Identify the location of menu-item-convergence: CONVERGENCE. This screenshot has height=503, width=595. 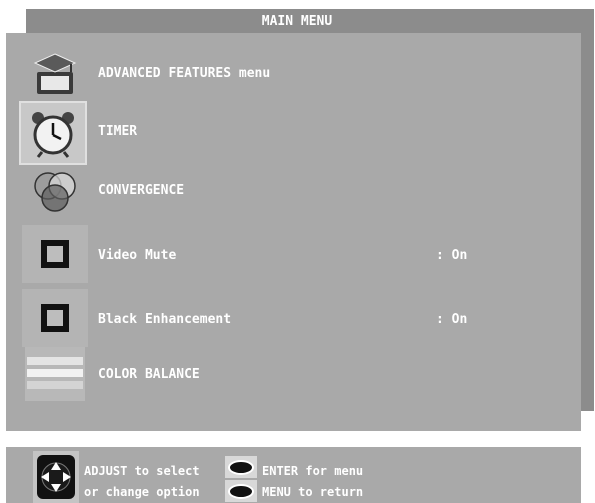
(293, 193).